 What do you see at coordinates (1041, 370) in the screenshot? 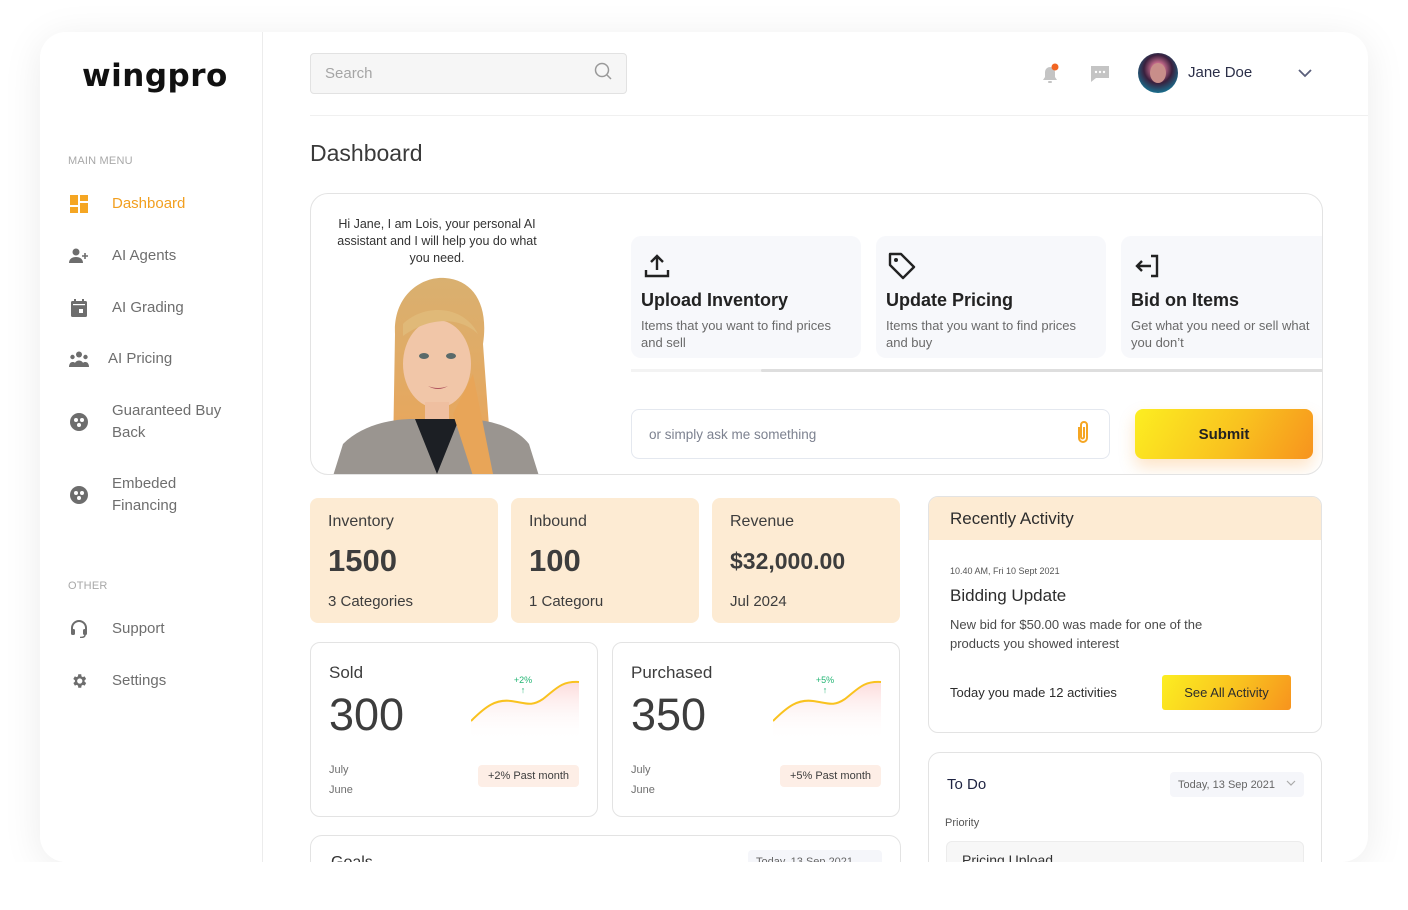
I see `scrollbar-thumb` at bounding box center [1041, 370].